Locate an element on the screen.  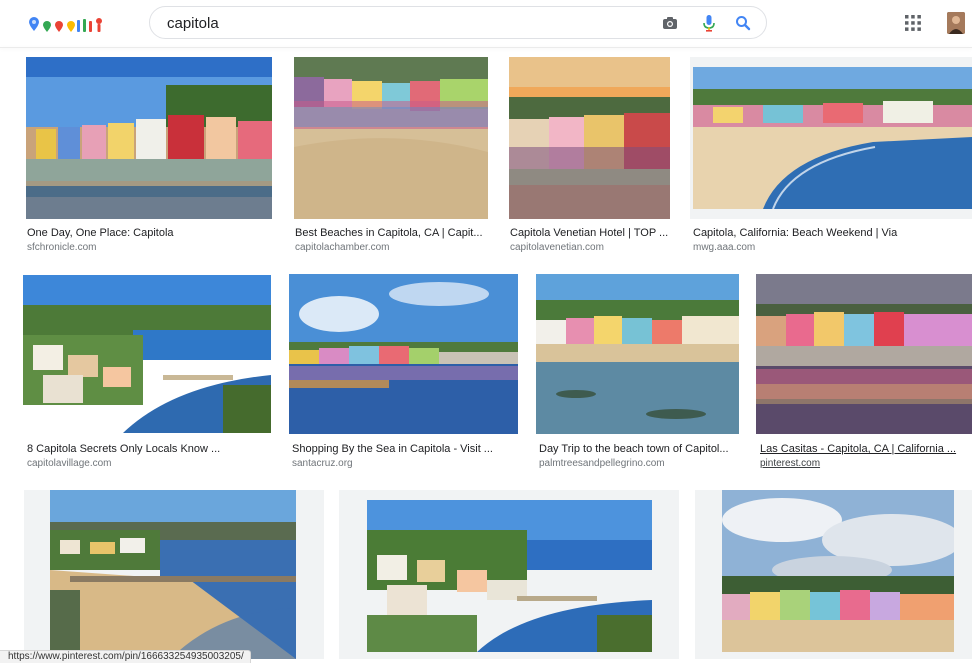
result-source: santacruz.org is located at coordinates (322, 463).